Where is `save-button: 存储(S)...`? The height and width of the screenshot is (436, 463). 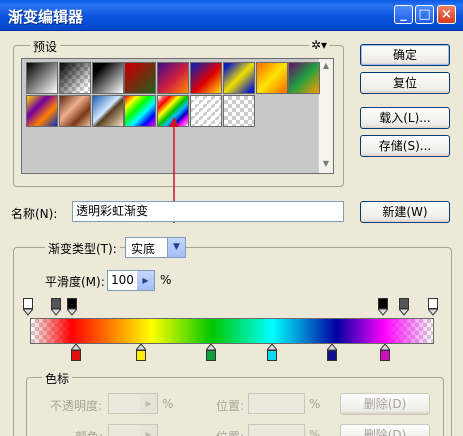
save-button: 存储(S)... is located at coordinates (405, 146).